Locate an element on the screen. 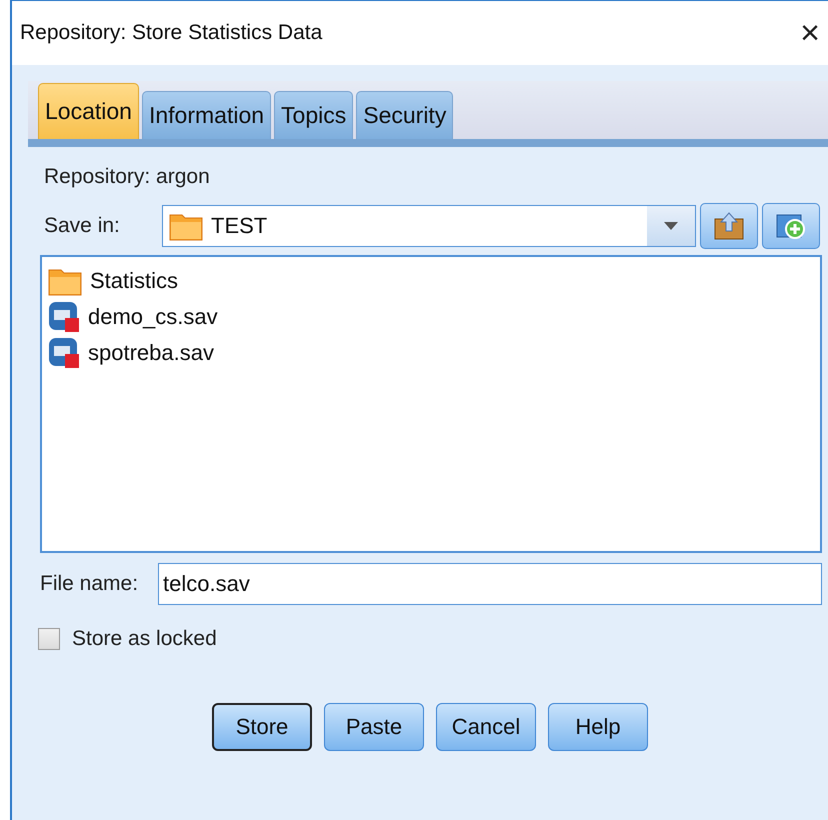 This screenshot has width=828, height=820. checkbox-label: Store as locked is located at coordinates (144, 639).